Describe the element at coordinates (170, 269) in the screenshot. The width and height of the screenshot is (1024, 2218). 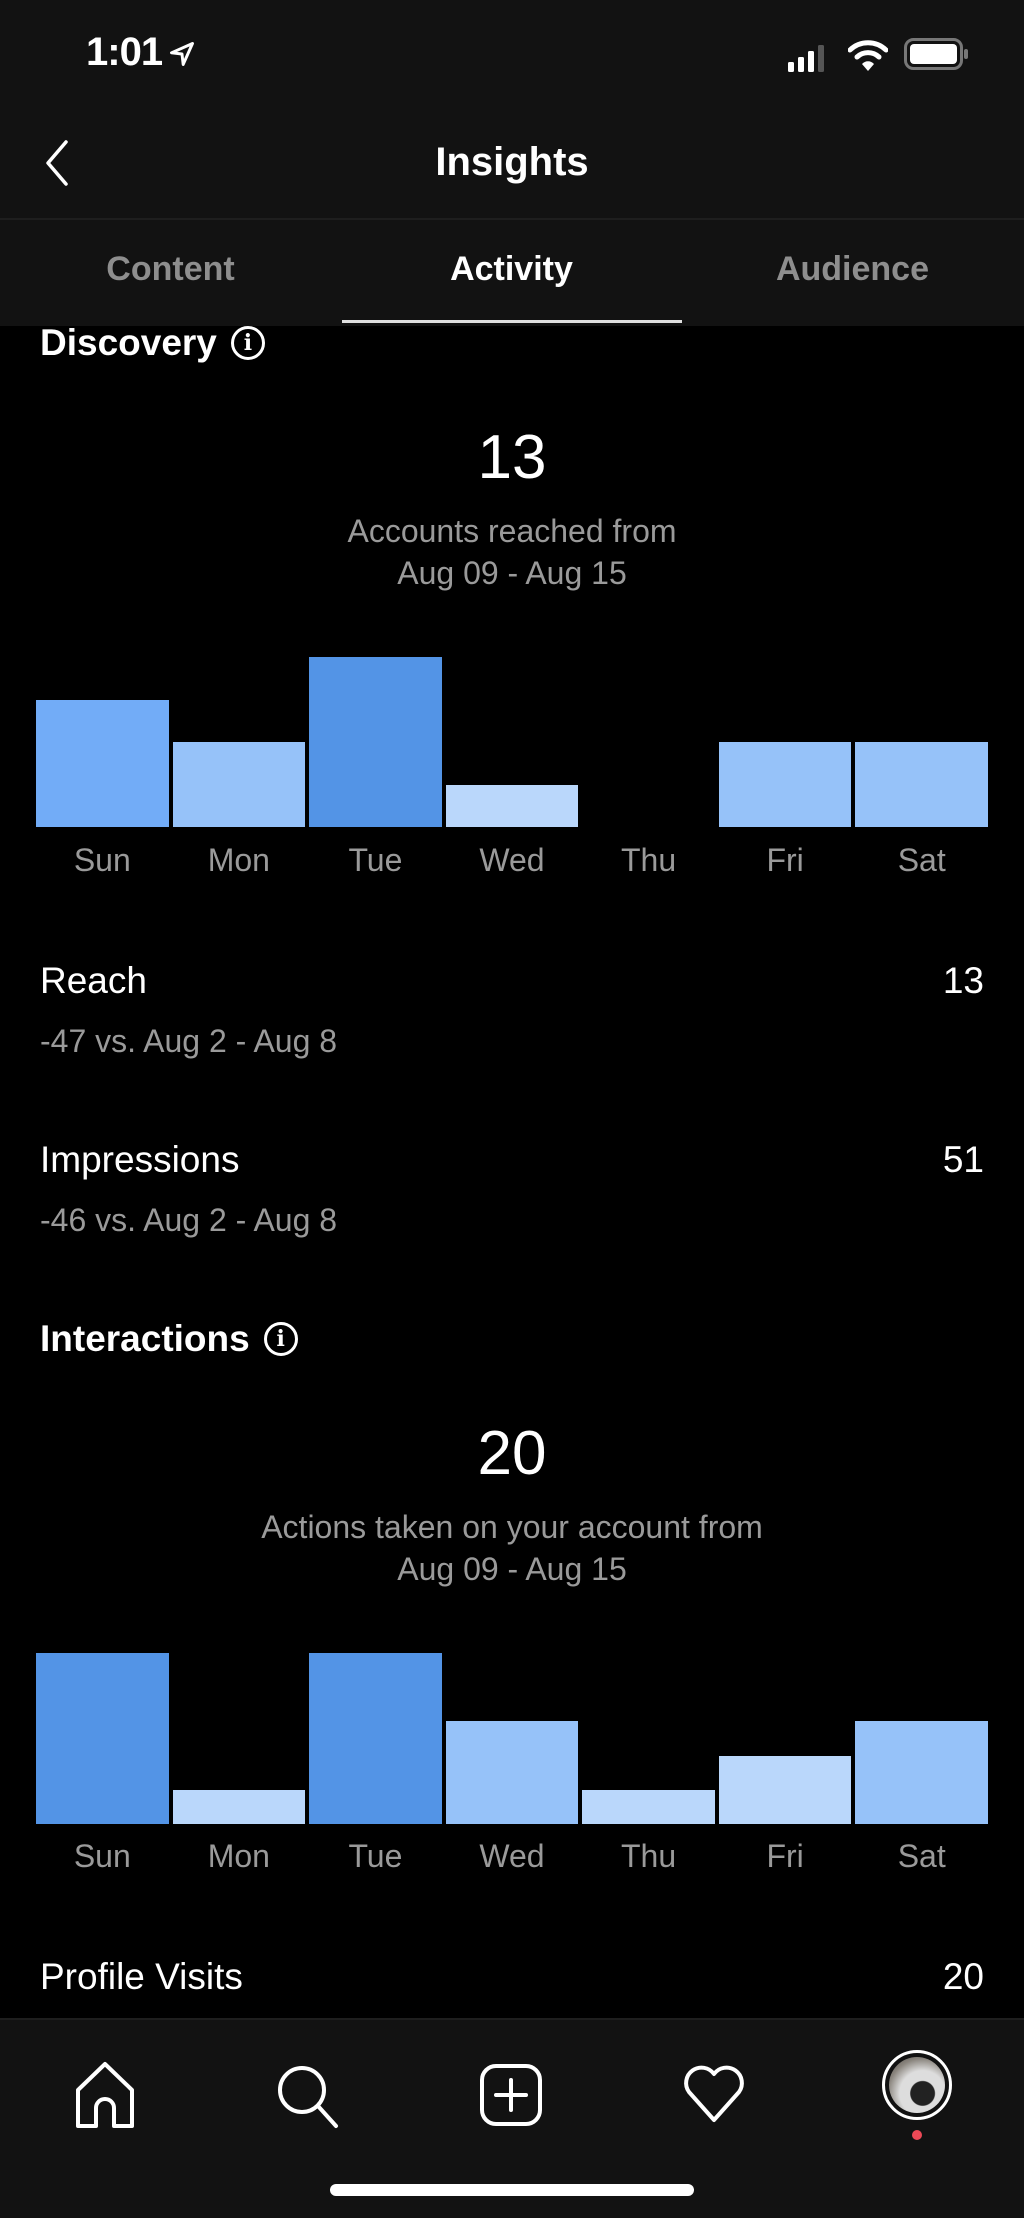
I see `tab-content: Content` at that location.